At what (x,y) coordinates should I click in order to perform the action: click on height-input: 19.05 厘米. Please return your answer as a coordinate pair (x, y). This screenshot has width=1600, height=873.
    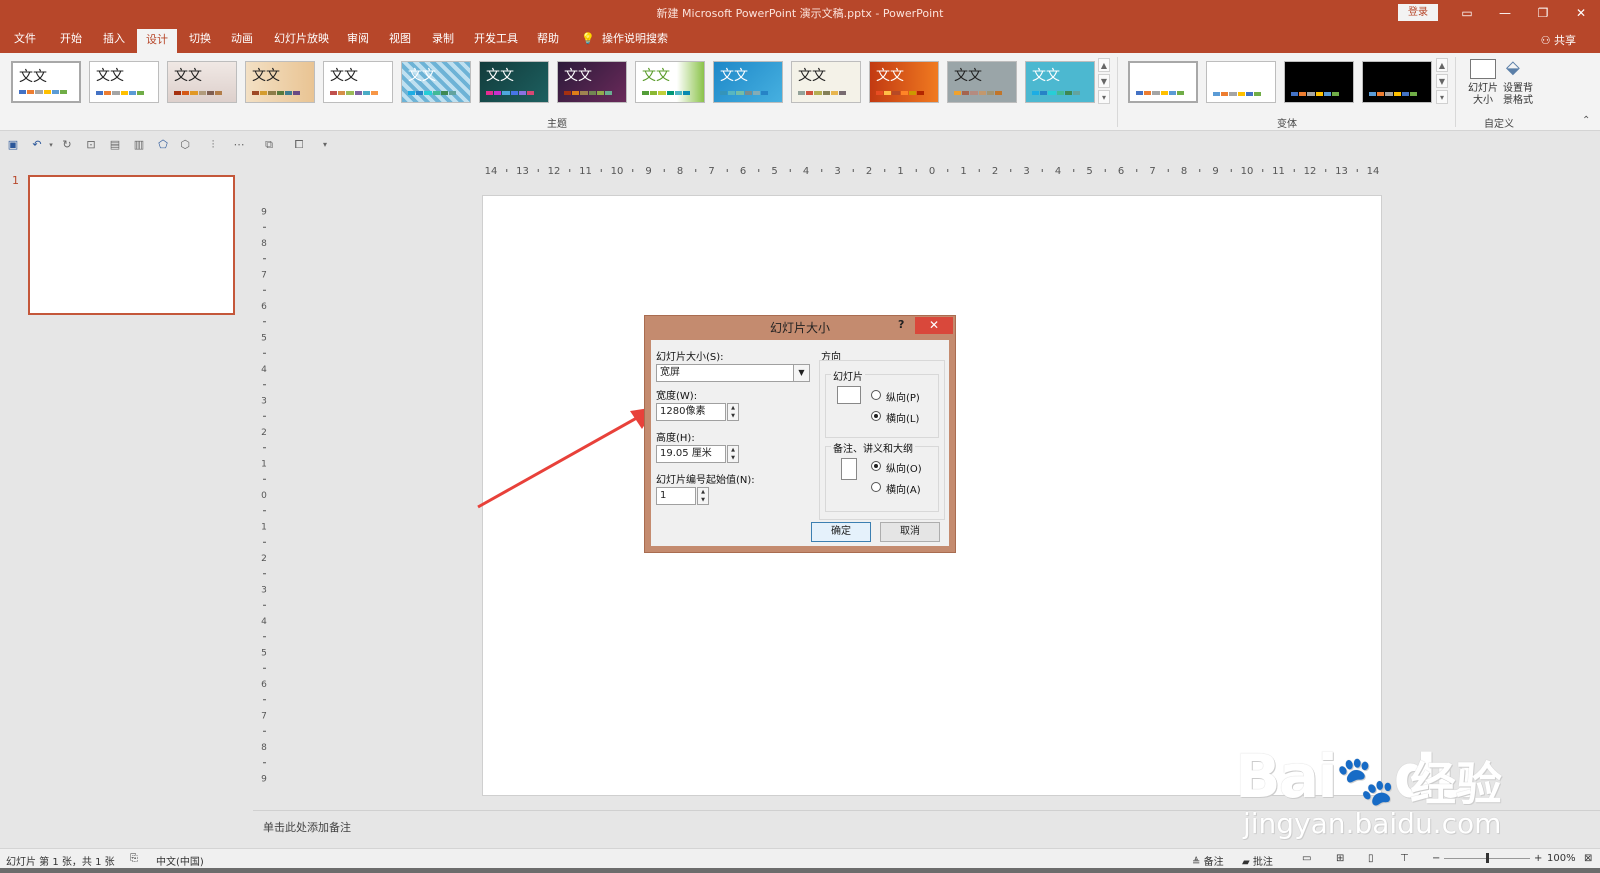
    Looking at the image, I should click on (691, 454).